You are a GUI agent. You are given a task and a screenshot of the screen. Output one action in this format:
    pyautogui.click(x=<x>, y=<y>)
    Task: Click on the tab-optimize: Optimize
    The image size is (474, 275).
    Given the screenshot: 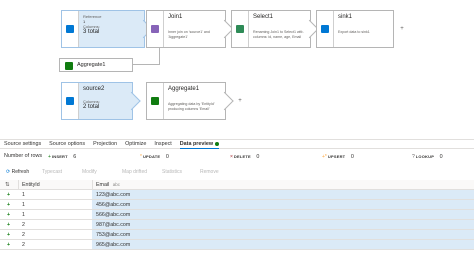 What is the action you would take?
    pyautogui.click(x=135, y=144)
    